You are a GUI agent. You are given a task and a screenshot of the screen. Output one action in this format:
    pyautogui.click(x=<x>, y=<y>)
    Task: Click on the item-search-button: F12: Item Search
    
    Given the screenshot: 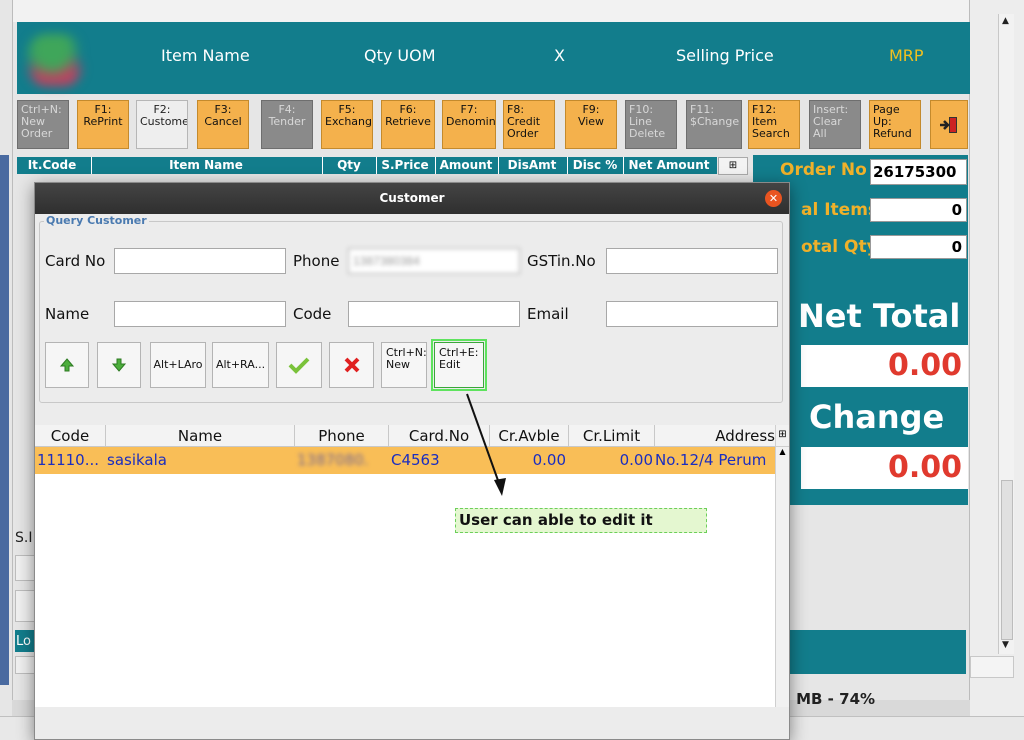 What is the action you would take?
    pyautogui.click(x=774, y=124)
    